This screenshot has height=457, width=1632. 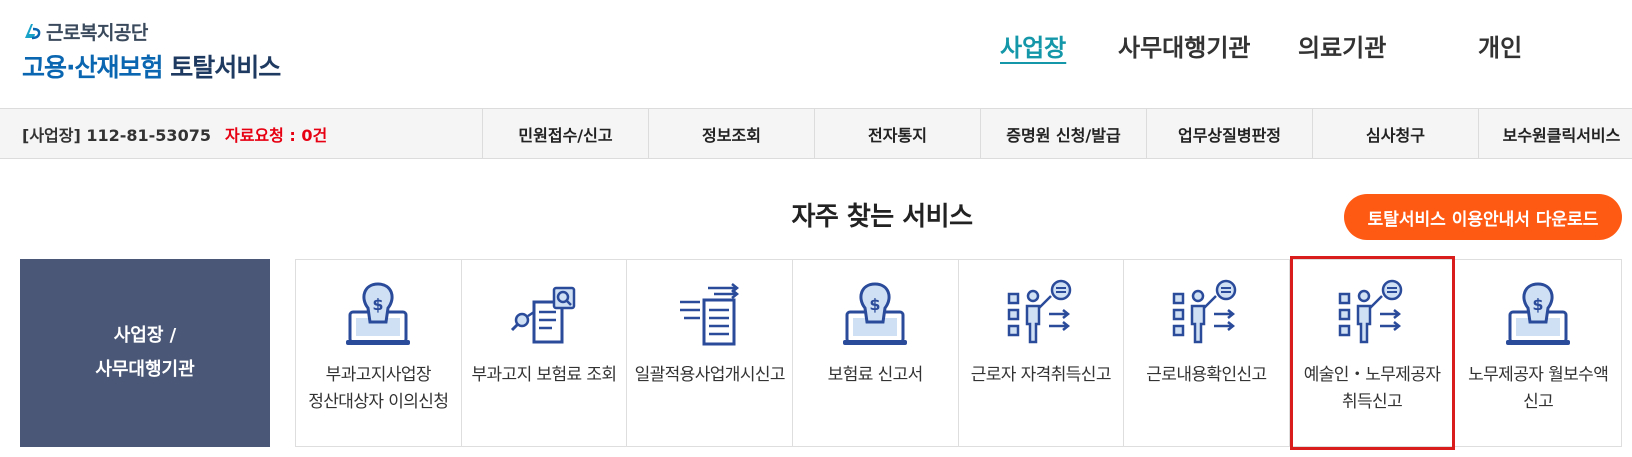 What do you see at coordinates (1033, 45) in the screenshot?
I see `topnav-business: 사업장` at bounding box center [1033, 45].